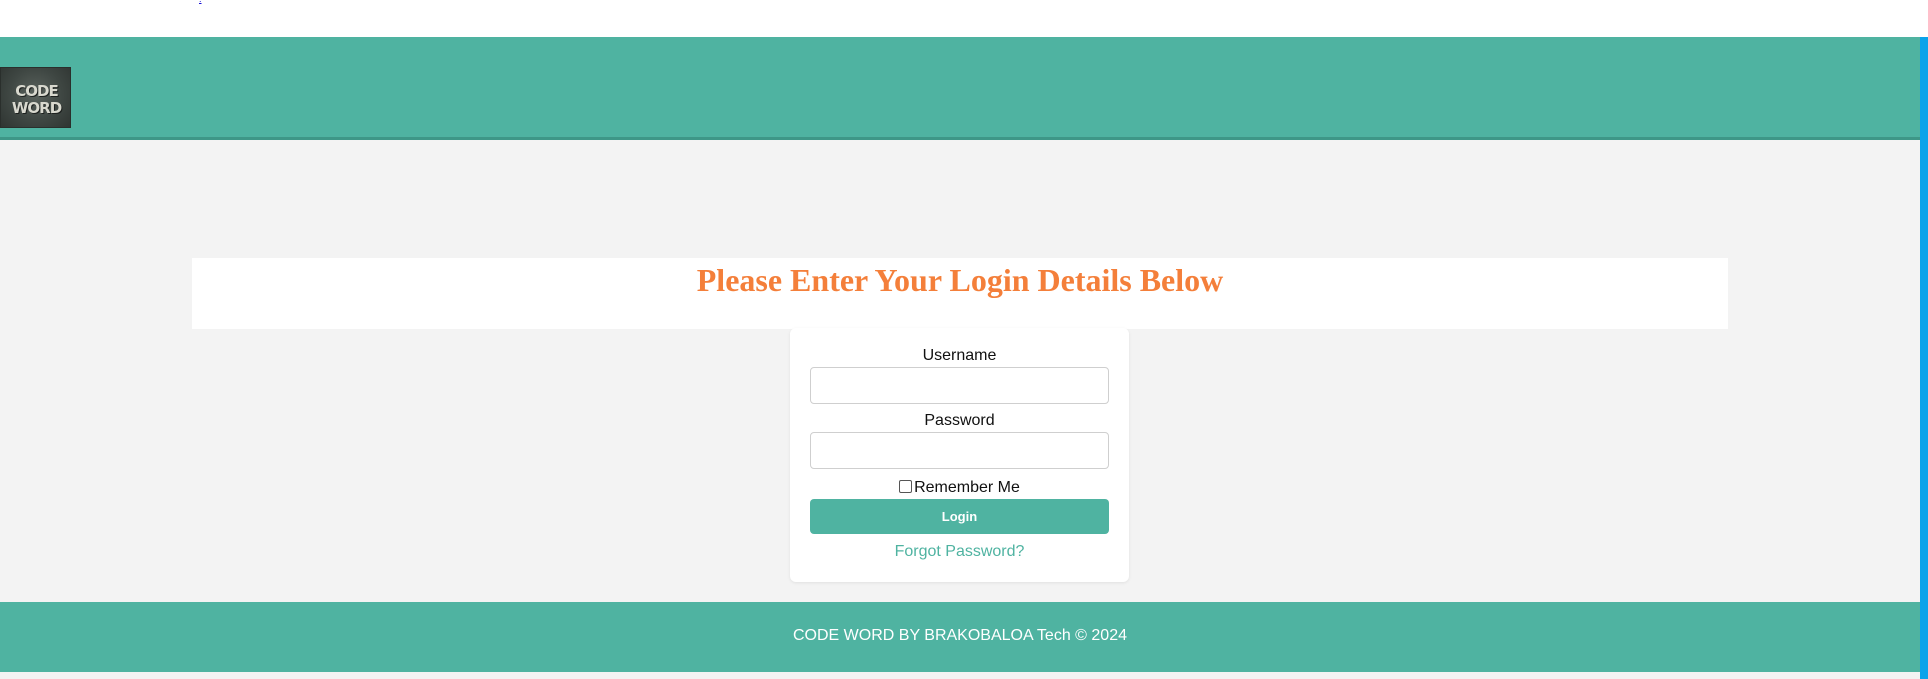 The width and height of the screenshot is (1928, 679). What do you see at coordinates (959, 450) in the screenshot?
I see `password-input` at bounding box center [959, 450].